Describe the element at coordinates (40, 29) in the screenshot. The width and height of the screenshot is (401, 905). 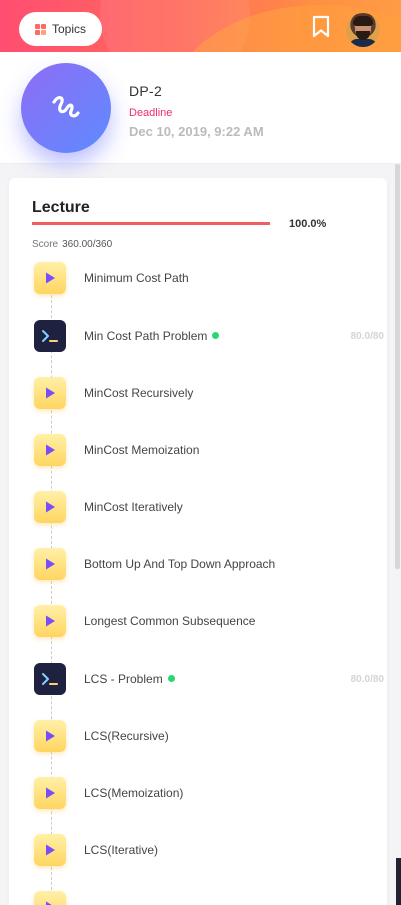
I see `grid-icon` at that location.